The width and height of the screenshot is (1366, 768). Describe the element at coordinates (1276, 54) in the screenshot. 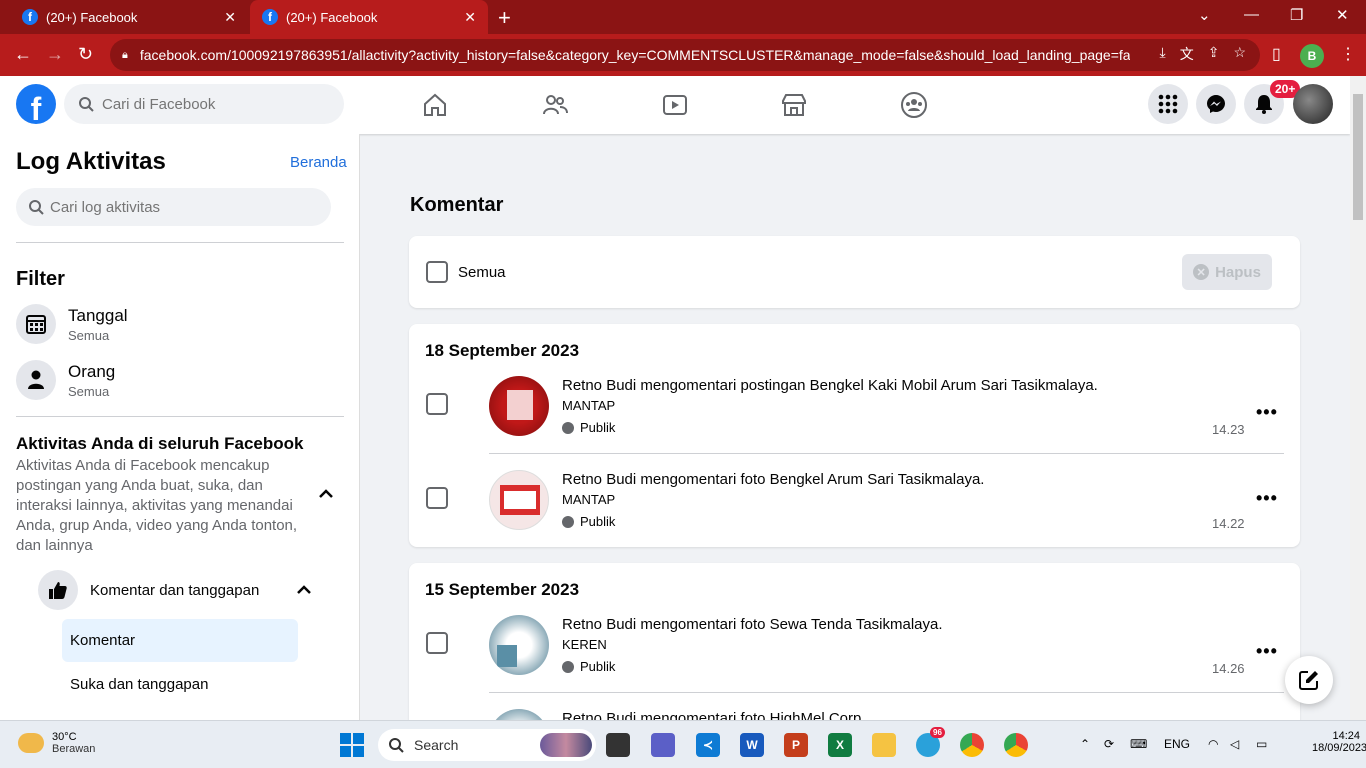

I see `side-panel-icon: ▯` at that location.